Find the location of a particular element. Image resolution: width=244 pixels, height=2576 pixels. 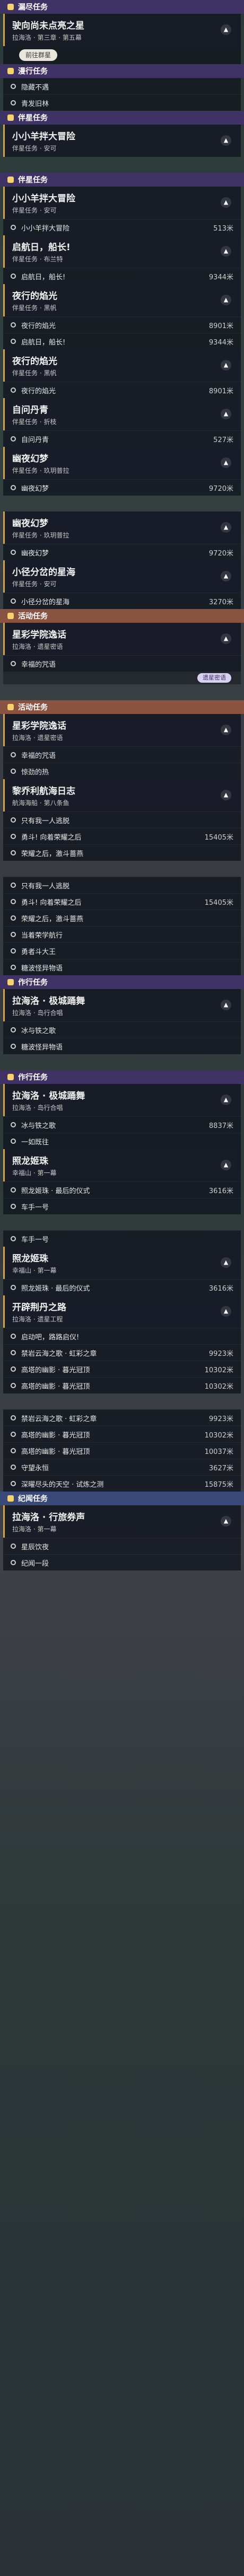

objective-row: 勇者斗大王 is located at coordinates (122, 950).